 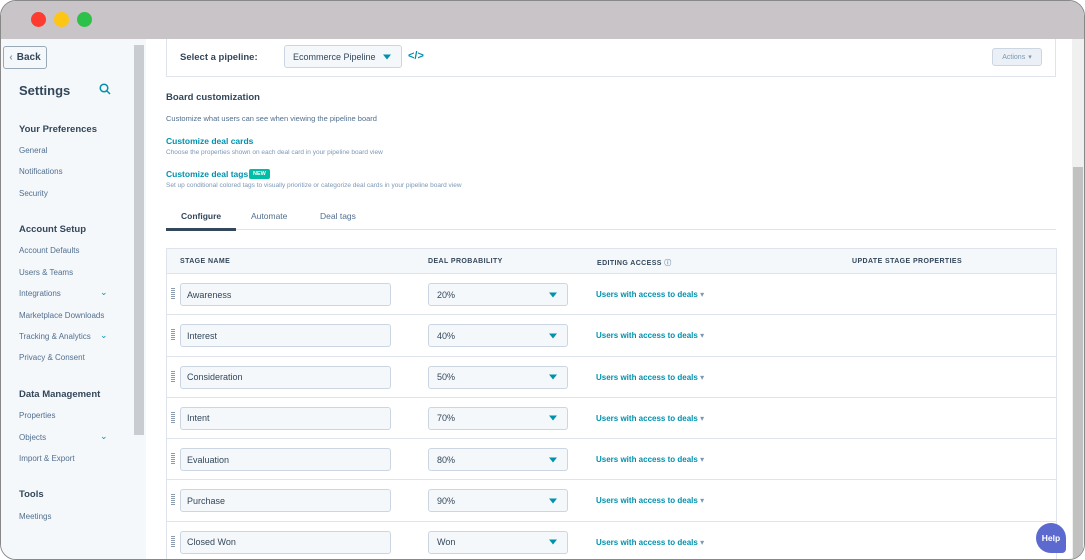 What do you see at coordinates (498, 501) in the screenshot?
I see `deal-probability-select: 90%` at bounding box center [498, 501].